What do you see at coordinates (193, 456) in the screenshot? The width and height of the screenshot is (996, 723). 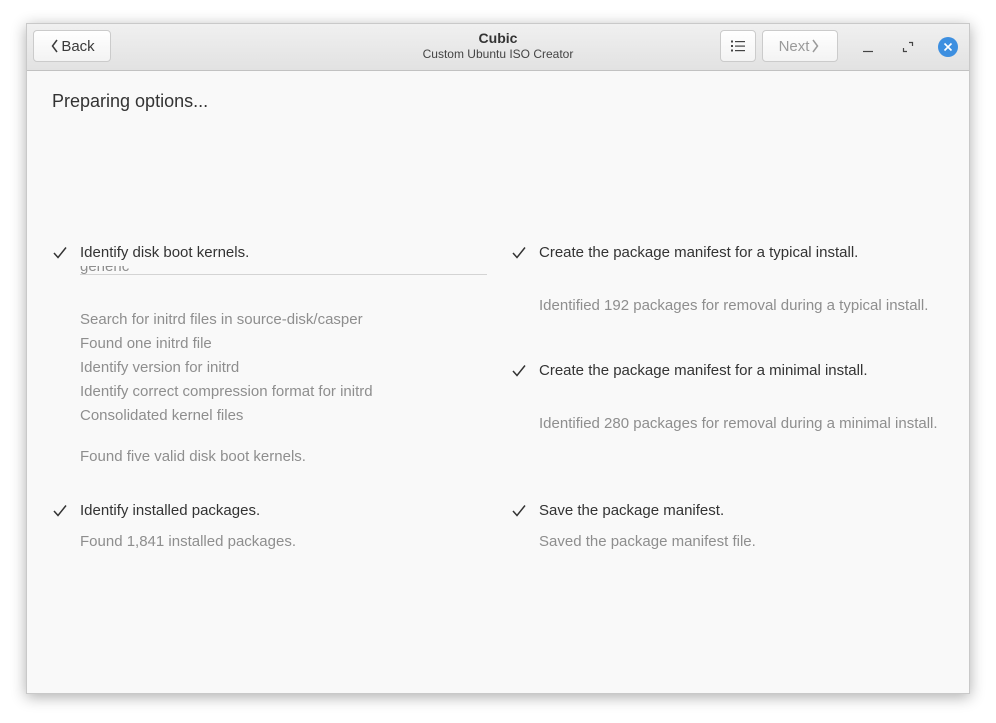 I see `step-result-kernels: Found five valid disk boot kernels.` at bounding box center [193, 456].